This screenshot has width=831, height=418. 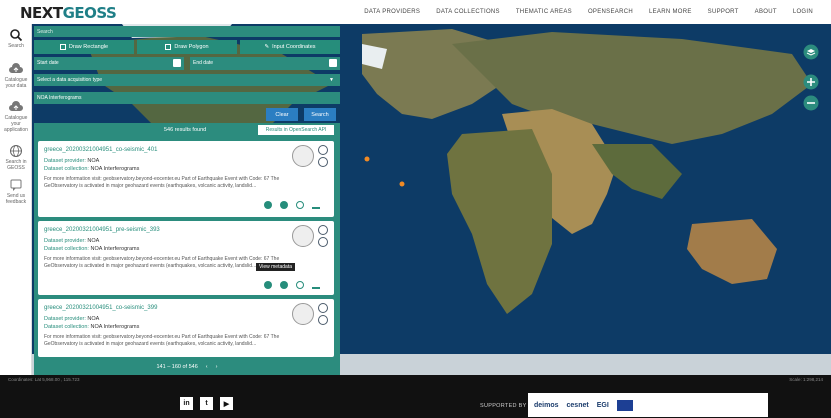 I want to click on chevron-left-icon: ‹, so click(x=207, y=367).